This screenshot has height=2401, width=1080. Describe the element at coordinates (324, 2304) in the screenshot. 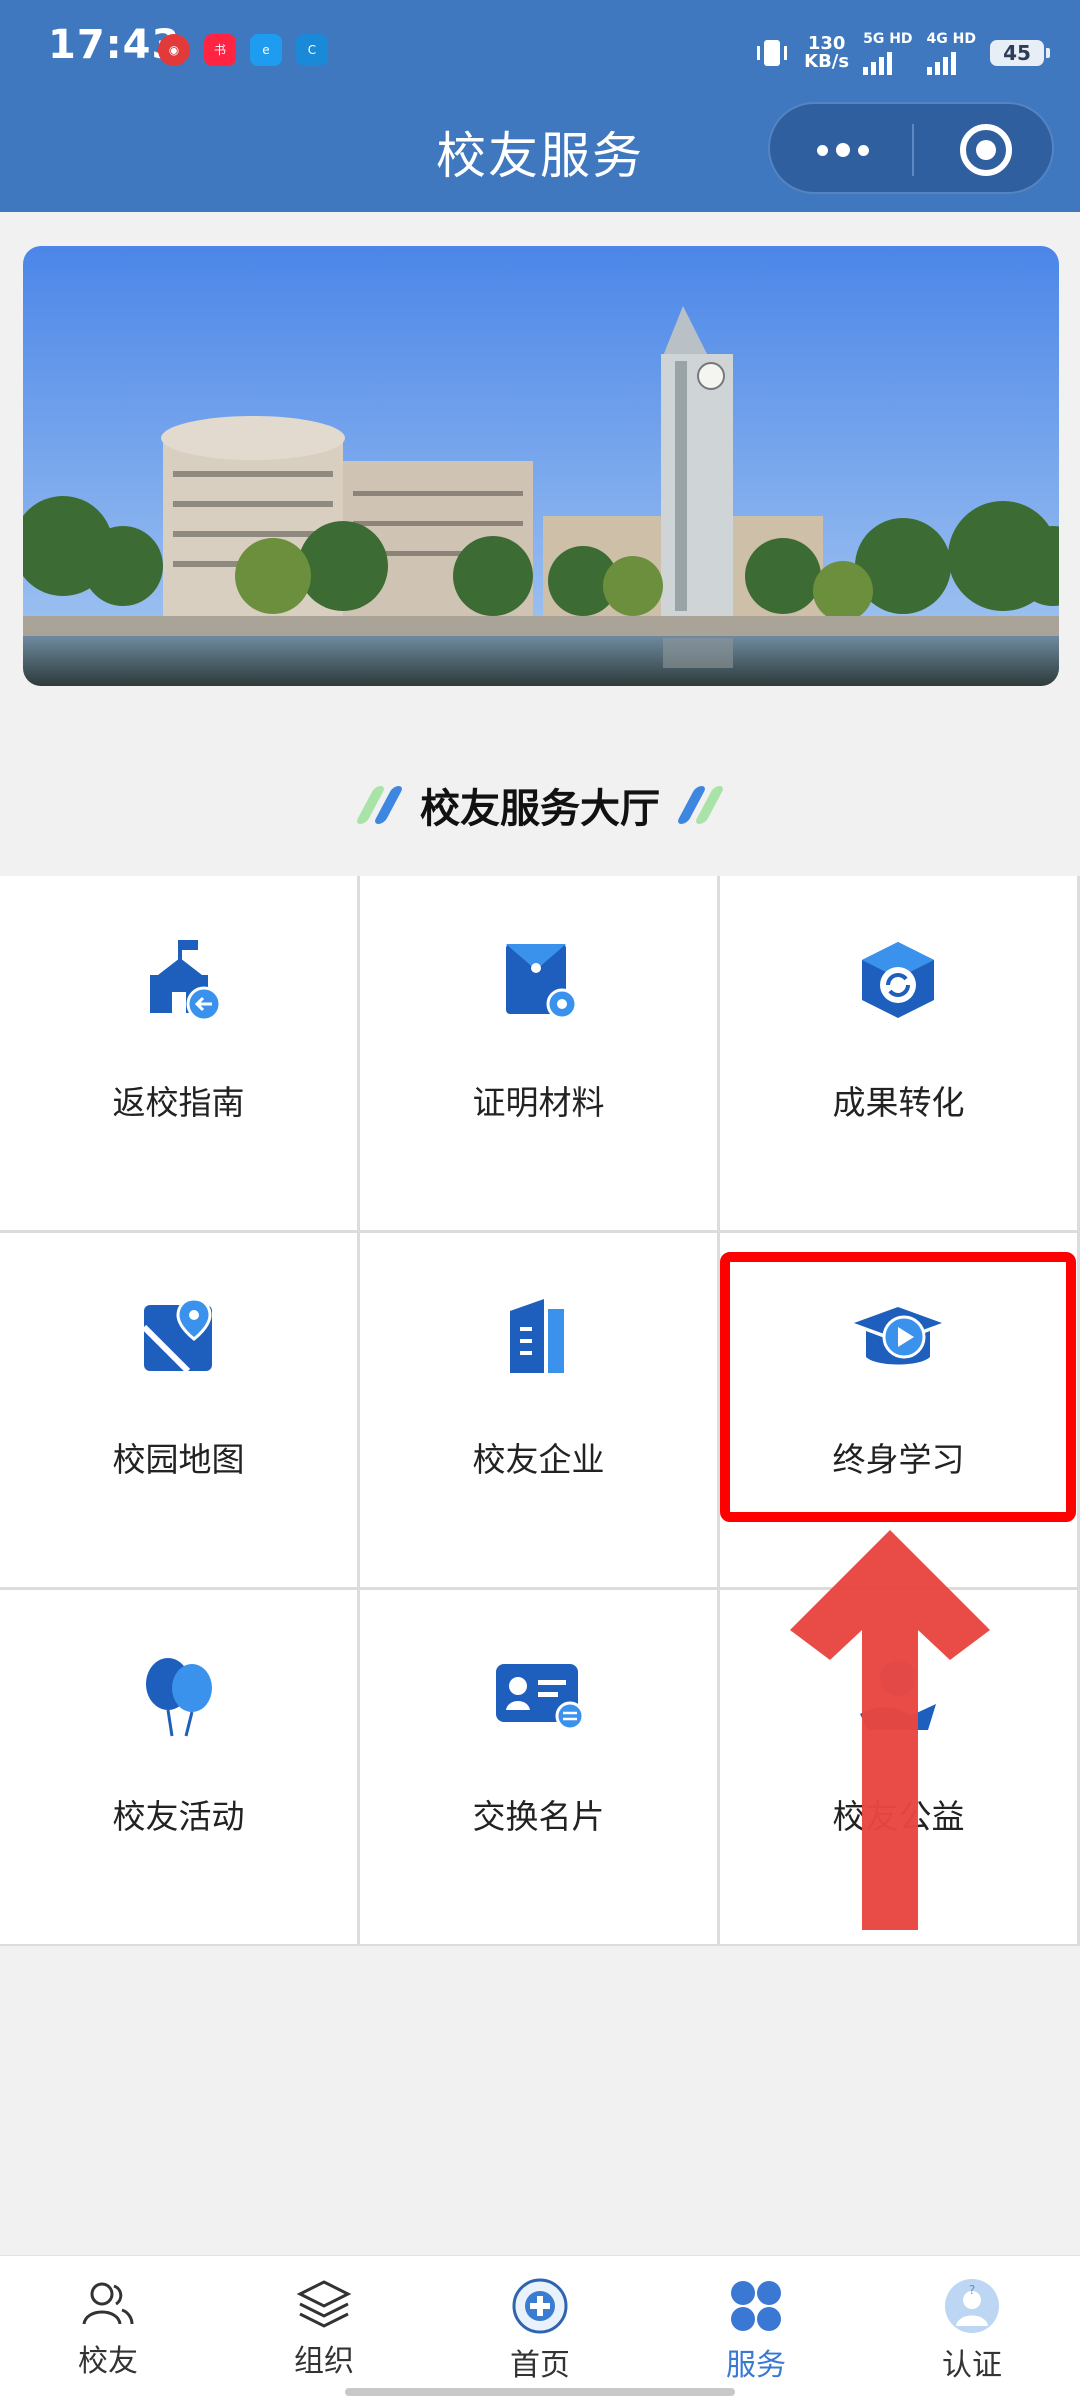

I see `layers-icon` at that location.